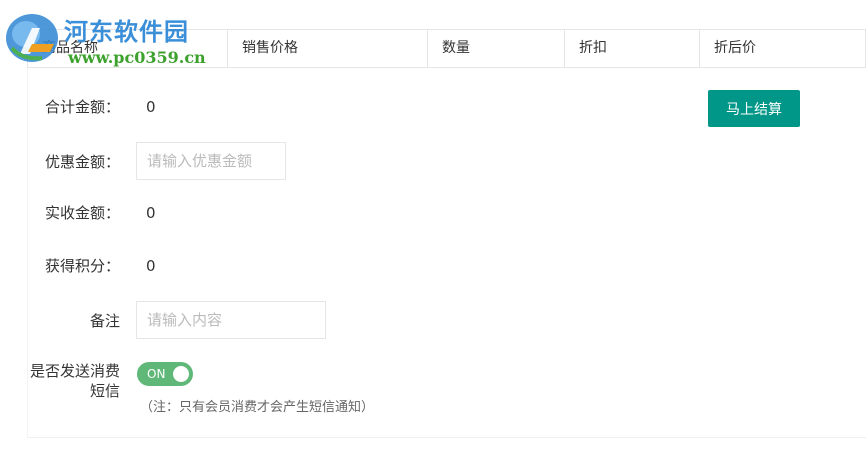 This screenshot has height=468, width=868. What do you see at coordinates (82, 107) in the screenshot?
I see `total-amount-label: 合计金额：` at bounding box center [82, 107].